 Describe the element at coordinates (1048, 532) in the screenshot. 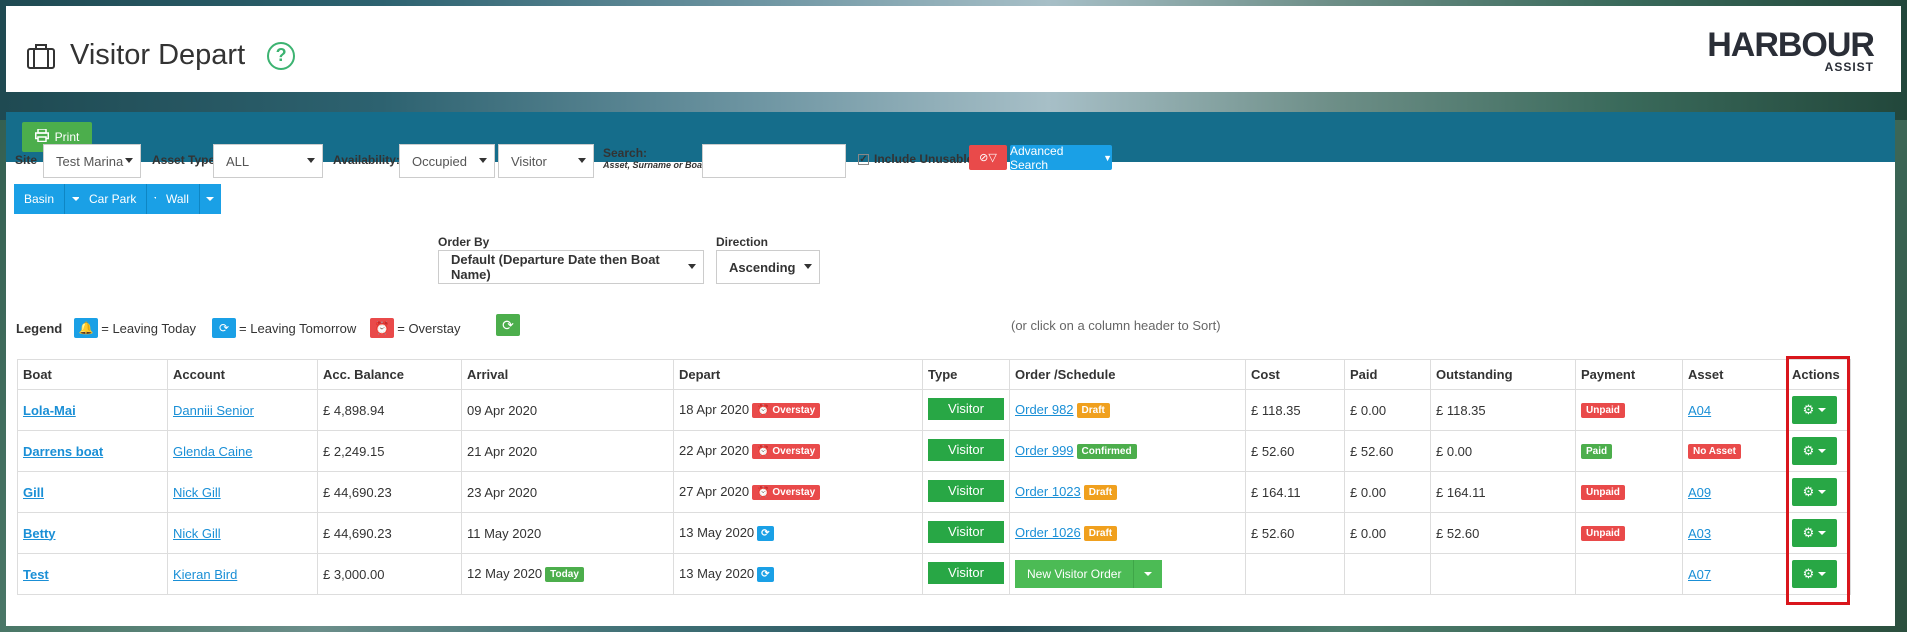

I see `order-link: Order 1026` at that location.